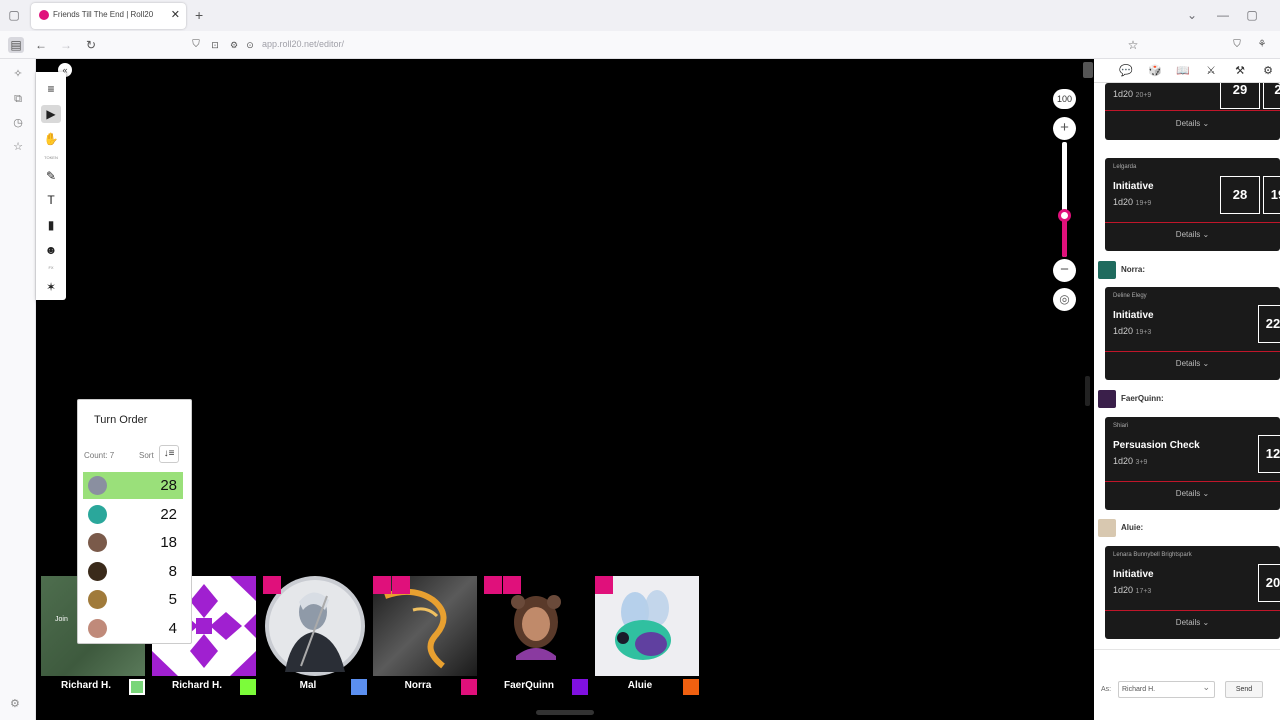 This screenshot has width=1280, height=720. Describe the element at coordinates (1155, 71) in the screenshot. I see `tab-dice-icon: 🎲` at that location.